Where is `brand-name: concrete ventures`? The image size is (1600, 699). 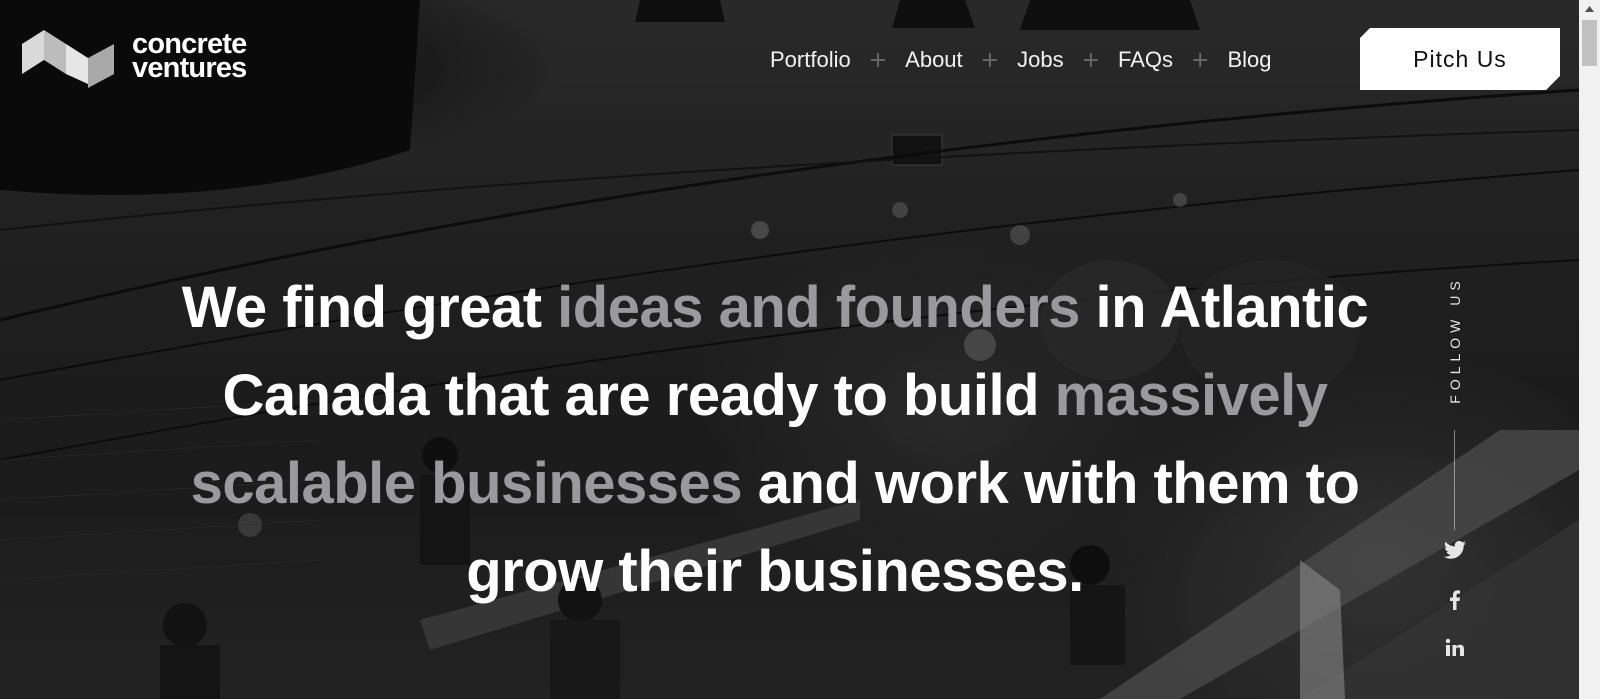
brand-name: concrete ventures is located at coordinates (189, 57).